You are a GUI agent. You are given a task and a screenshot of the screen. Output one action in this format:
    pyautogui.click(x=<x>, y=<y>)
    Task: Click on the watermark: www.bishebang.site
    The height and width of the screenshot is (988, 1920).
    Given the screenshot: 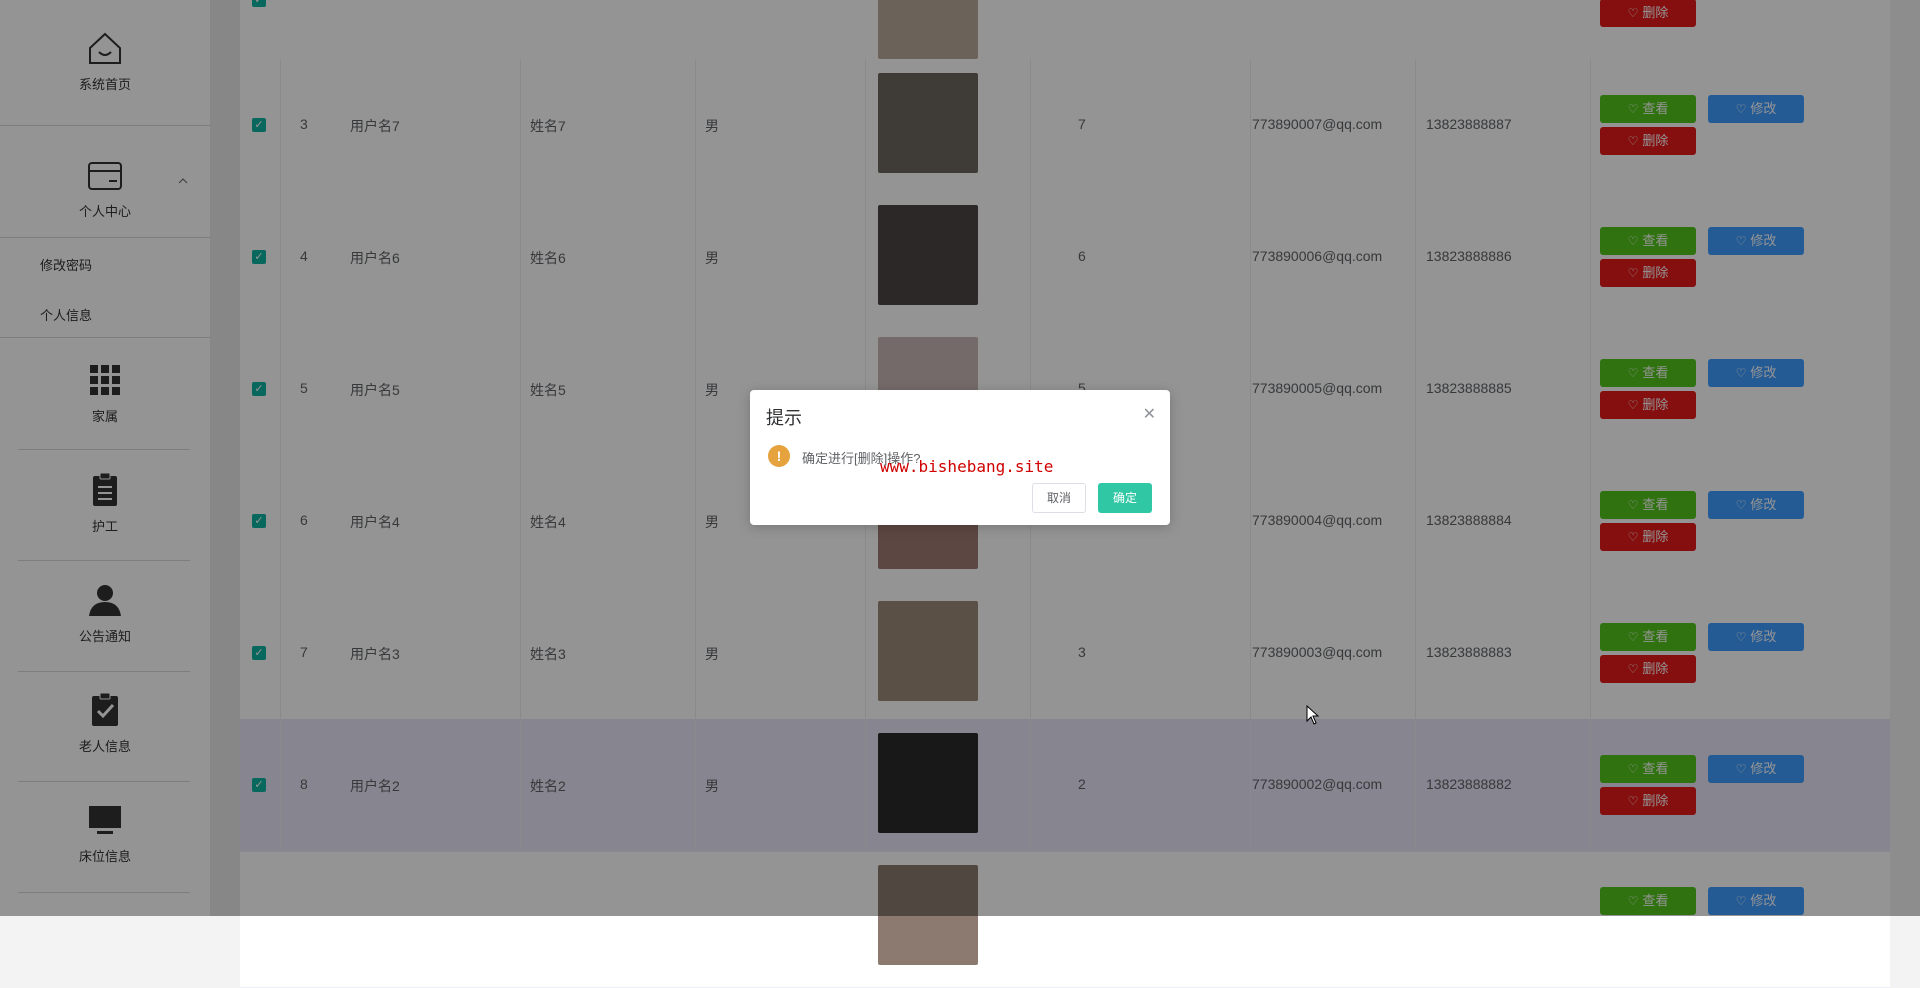 What is the action you would take?
    pyautogui.click(x=967, y=466)
    